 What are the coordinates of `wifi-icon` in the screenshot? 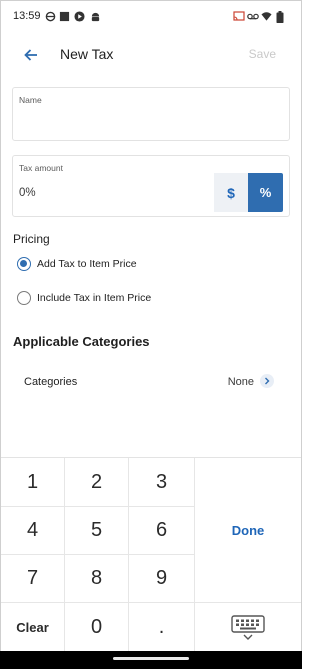 It's located at (266, 16).